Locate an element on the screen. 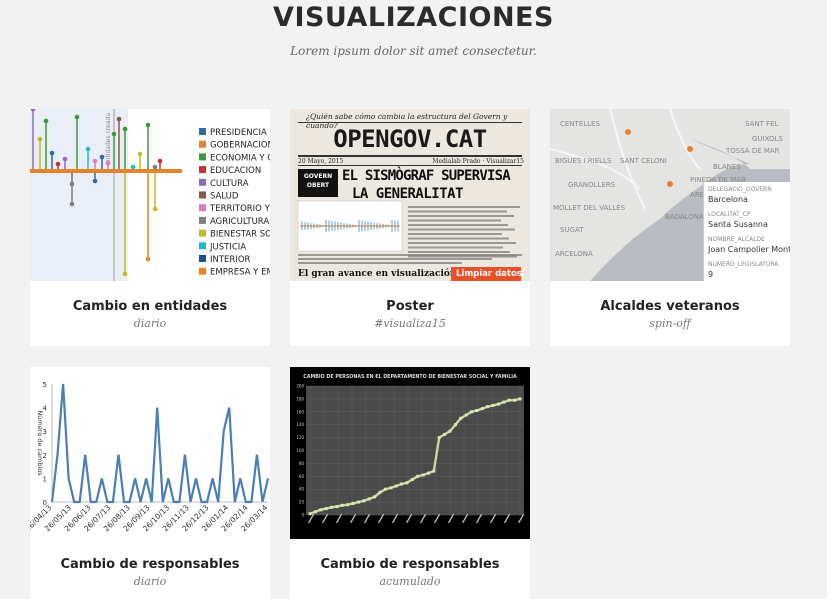 The width and height of the screenshot is (827, 599). map-place-label: GUIXOLS is located at coordinates (767, 139).